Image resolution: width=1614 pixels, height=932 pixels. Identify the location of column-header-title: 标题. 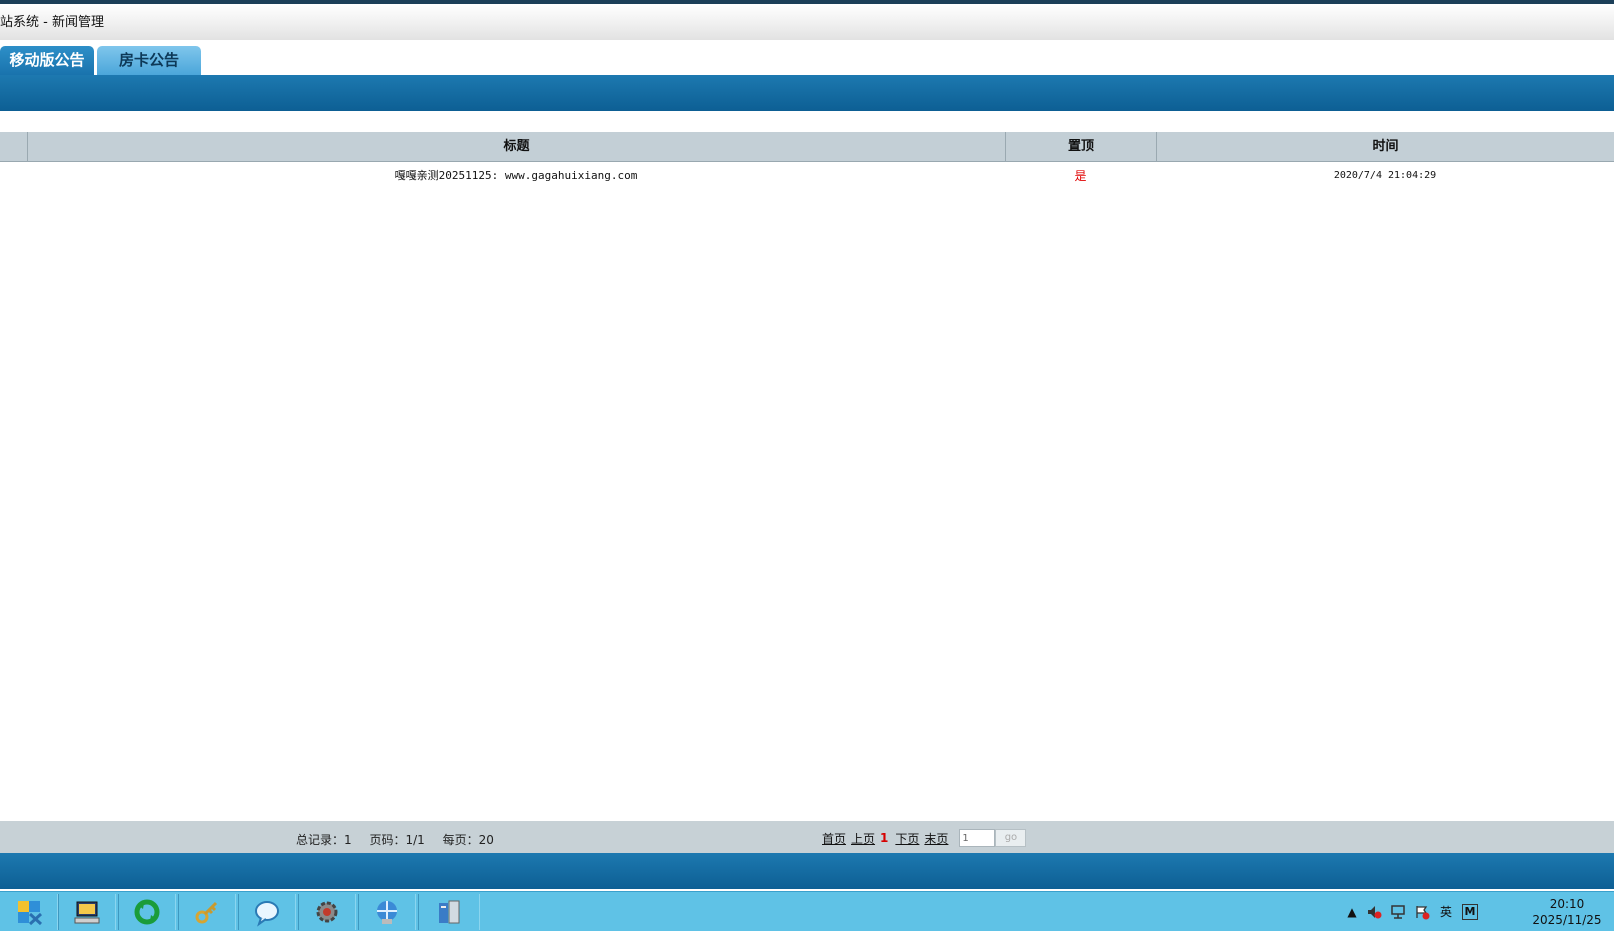
(516, 147).